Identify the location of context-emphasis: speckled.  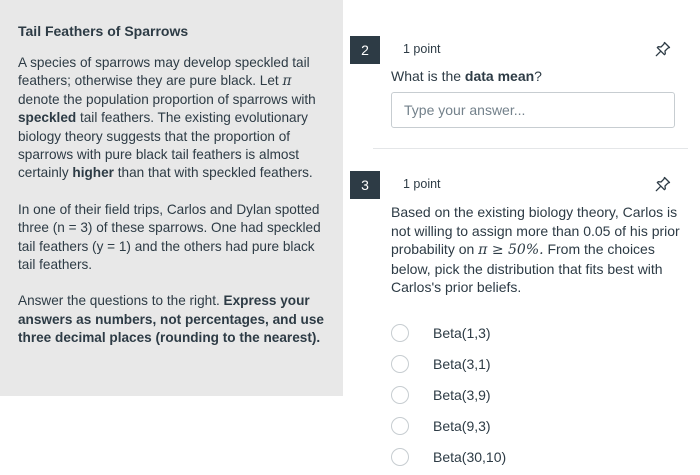
(47, 118).